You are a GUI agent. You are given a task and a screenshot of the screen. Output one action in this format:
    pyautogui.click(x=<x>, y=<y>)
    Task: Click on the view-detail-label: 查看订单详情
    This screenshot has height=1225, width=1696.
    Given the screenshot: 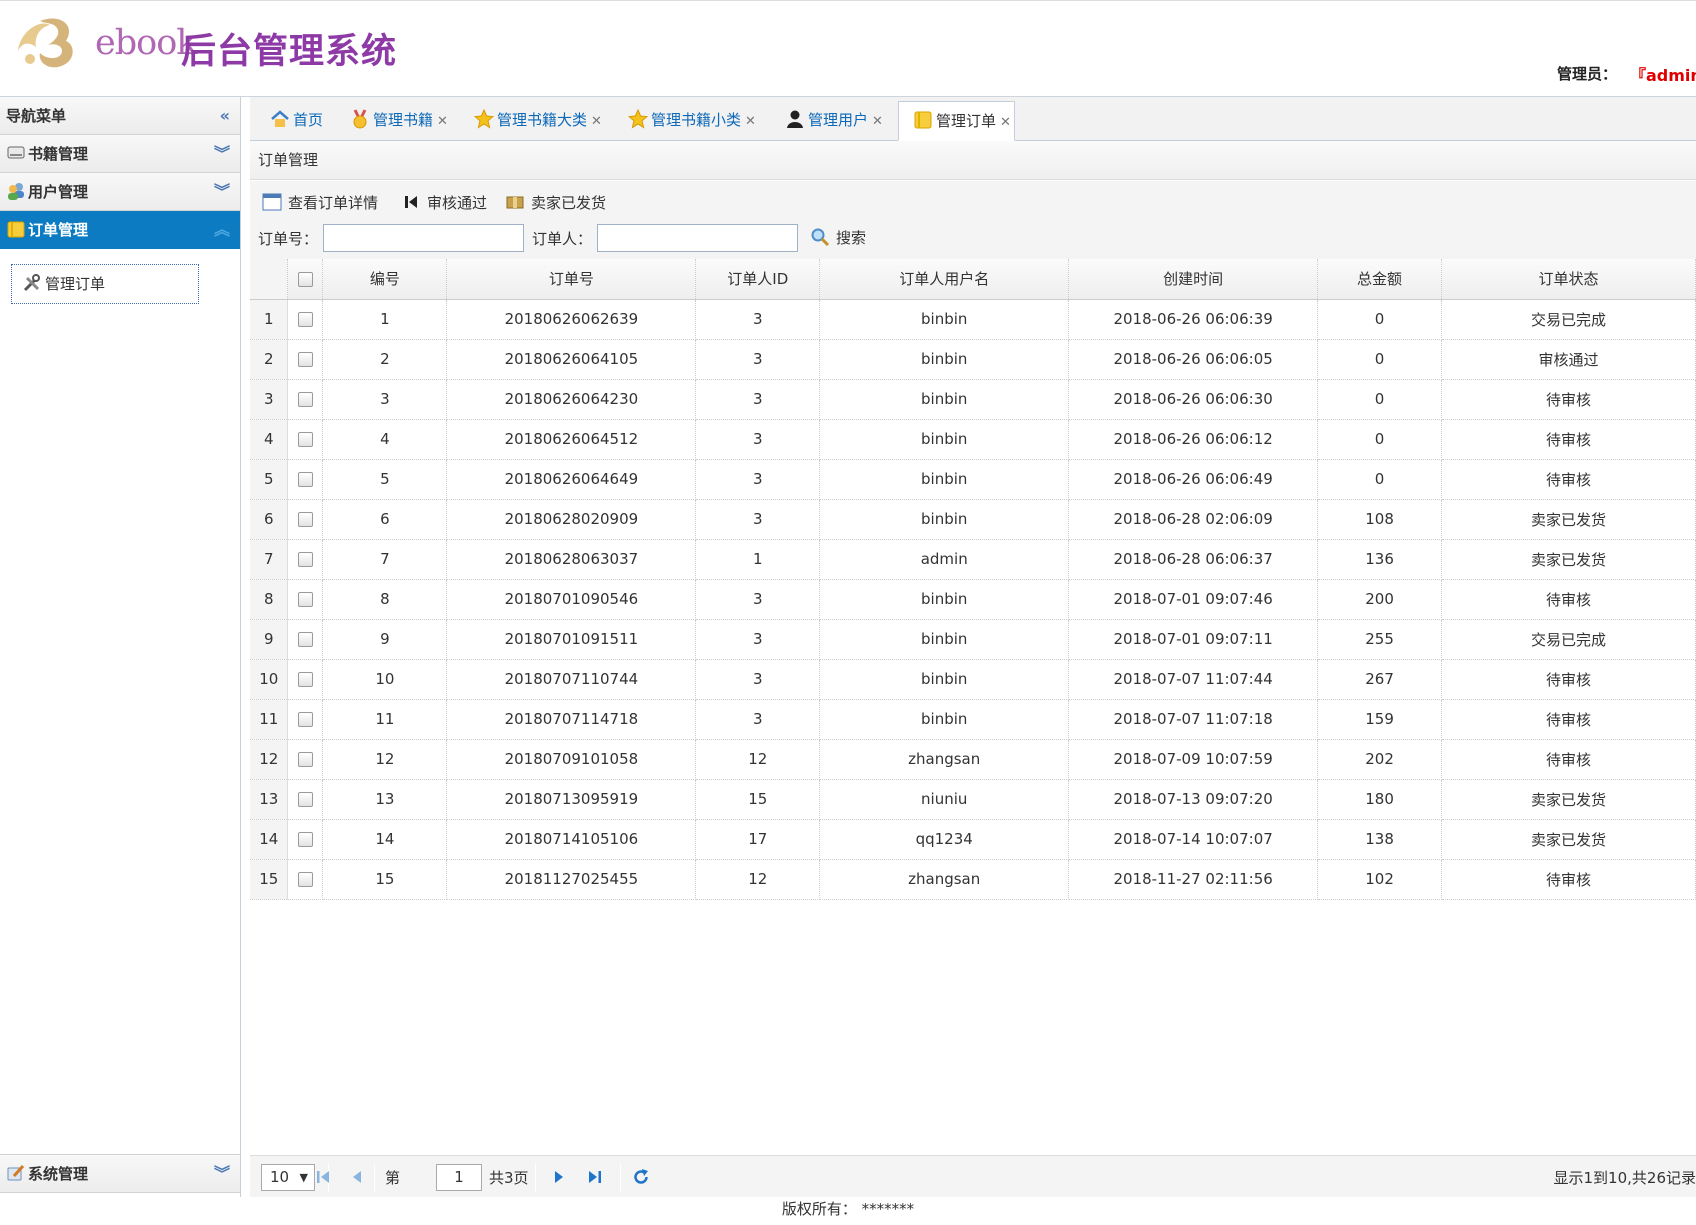 What is the action you would take?
    pyautogui.click(x=333, y=203)
    